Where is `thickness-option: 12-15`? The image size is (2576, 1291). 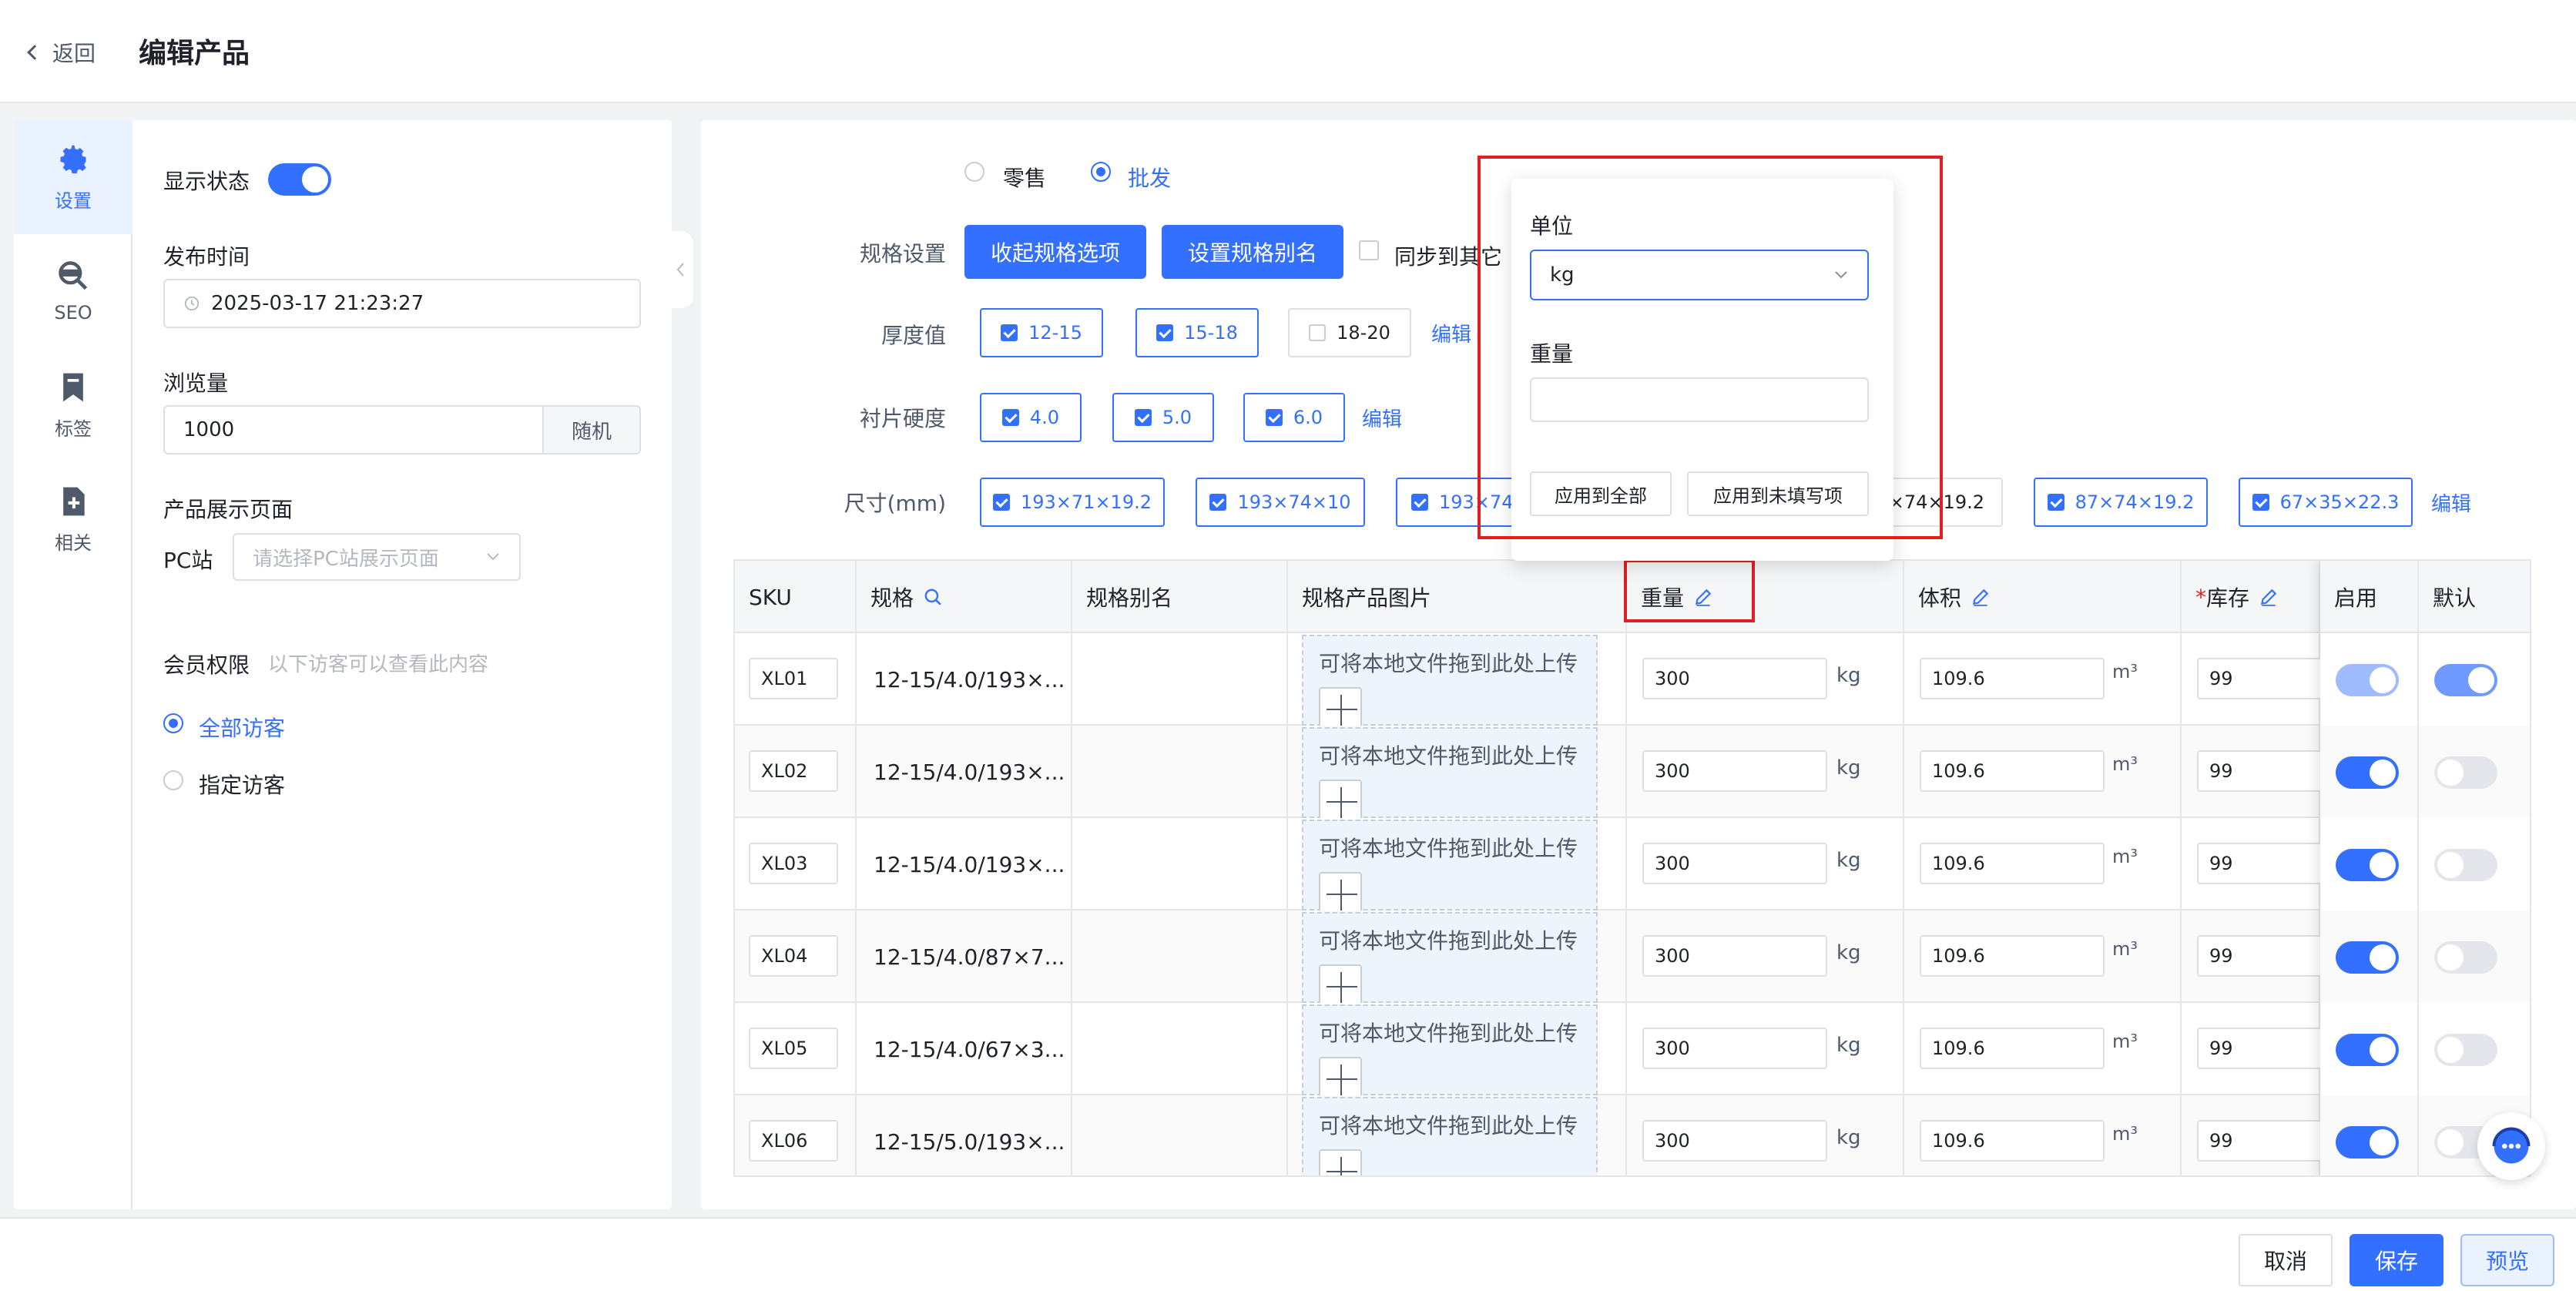 thickness-option: 12-15 is located at coordinates (1041, 333).